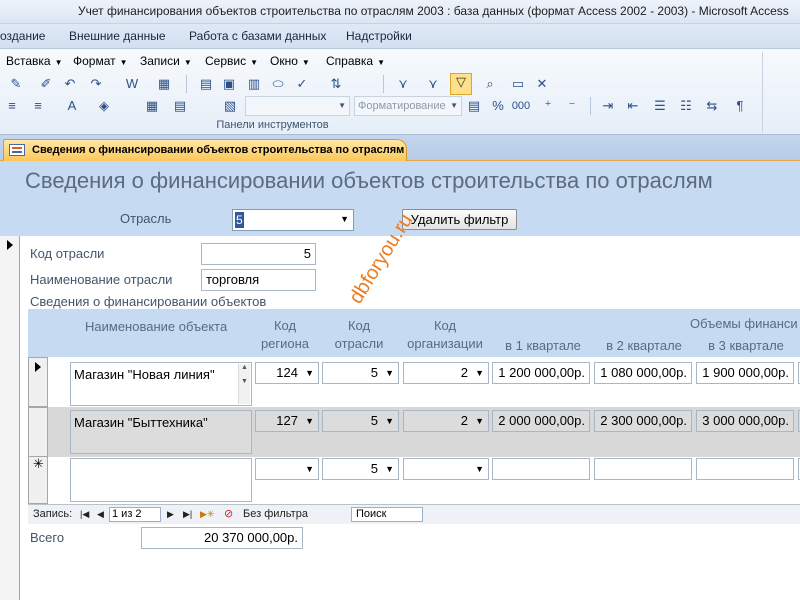 This screenshot has height=600, width=800. I want to click on table-icon: ▤, so click(206, 84).